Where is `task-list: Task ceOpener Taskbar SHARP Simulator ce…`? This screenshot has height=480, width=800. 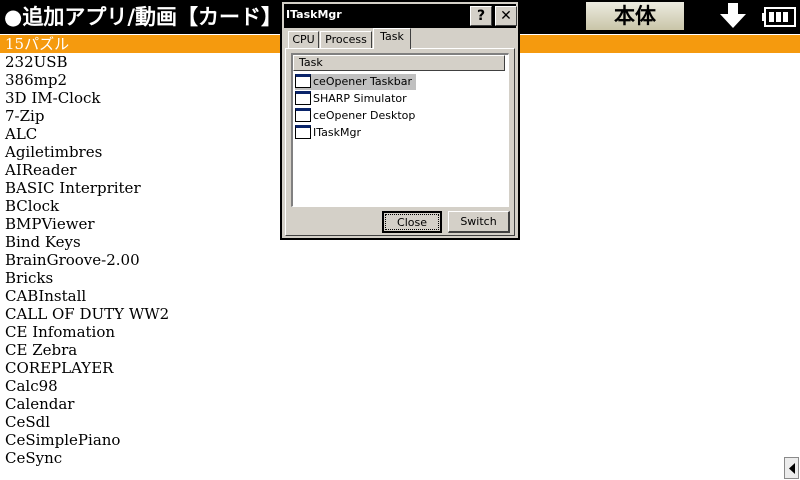
task-list: Task ceOpener Taskbar SHARP Simulator ce… is located at coordinates (400, 130).